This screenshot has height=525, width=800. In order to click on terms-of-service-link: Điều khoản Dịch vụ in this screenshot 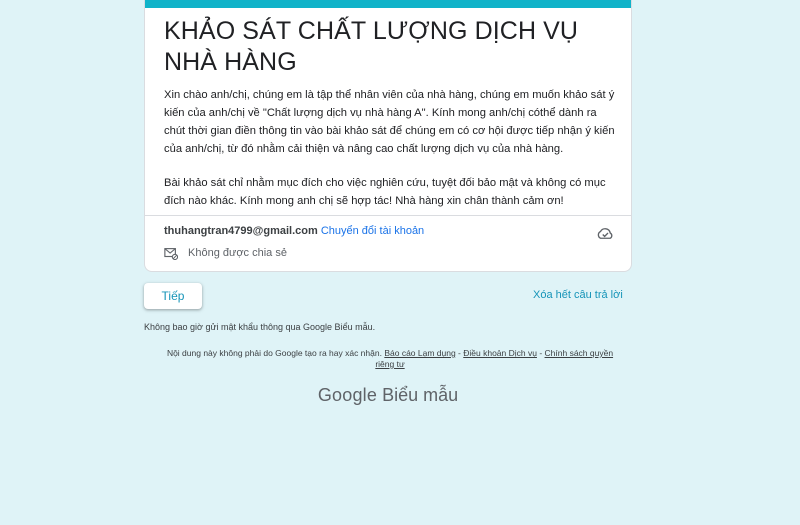, I will do `click(500, 353)`.